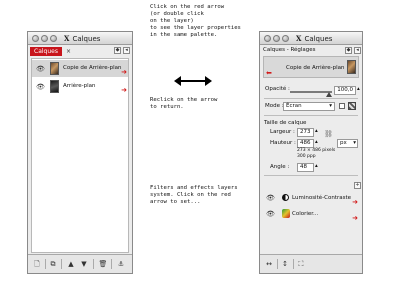 The image size is (400, 300). What do you see at coordinates (121, 264) in the screenshot?
I see `anchor-icon: ⚓` at bounding box center [121, 264].